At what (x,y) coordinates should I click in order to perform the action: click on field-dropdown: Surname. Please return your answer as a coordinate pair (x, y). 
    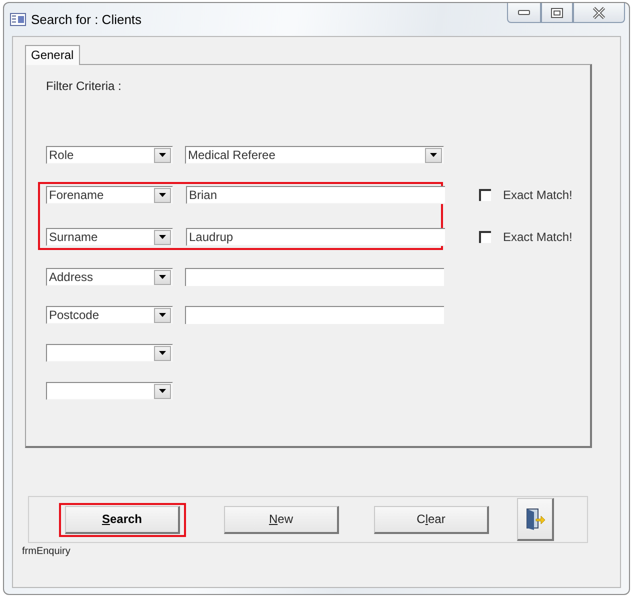
    Looking at the image, I should click on (109, 237).